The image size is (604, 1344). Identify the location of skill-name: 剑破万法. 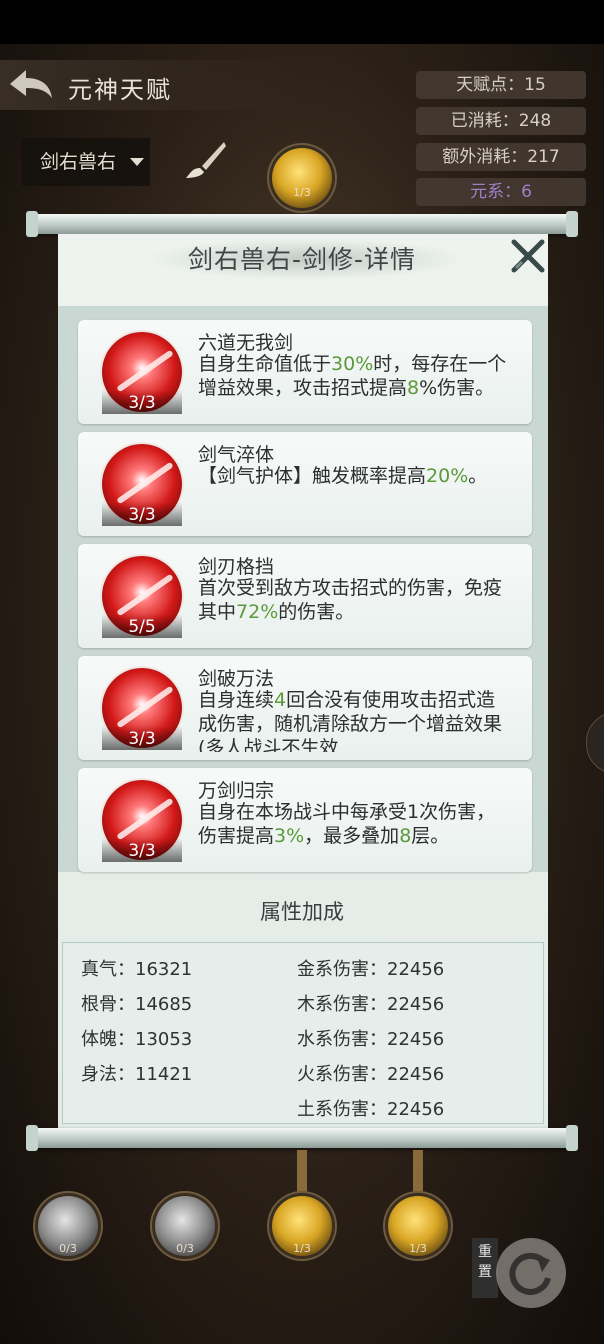
(236, 679).